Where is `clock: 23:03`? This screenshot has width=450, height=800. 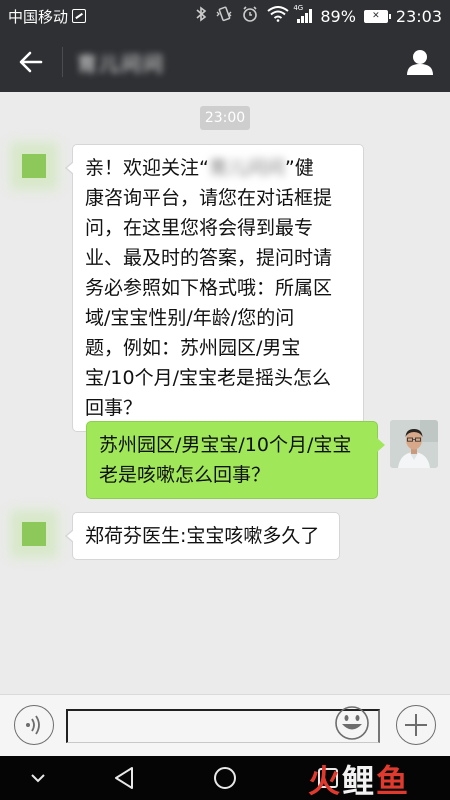 clock: 23:03 is located at coordinates (418, 16).